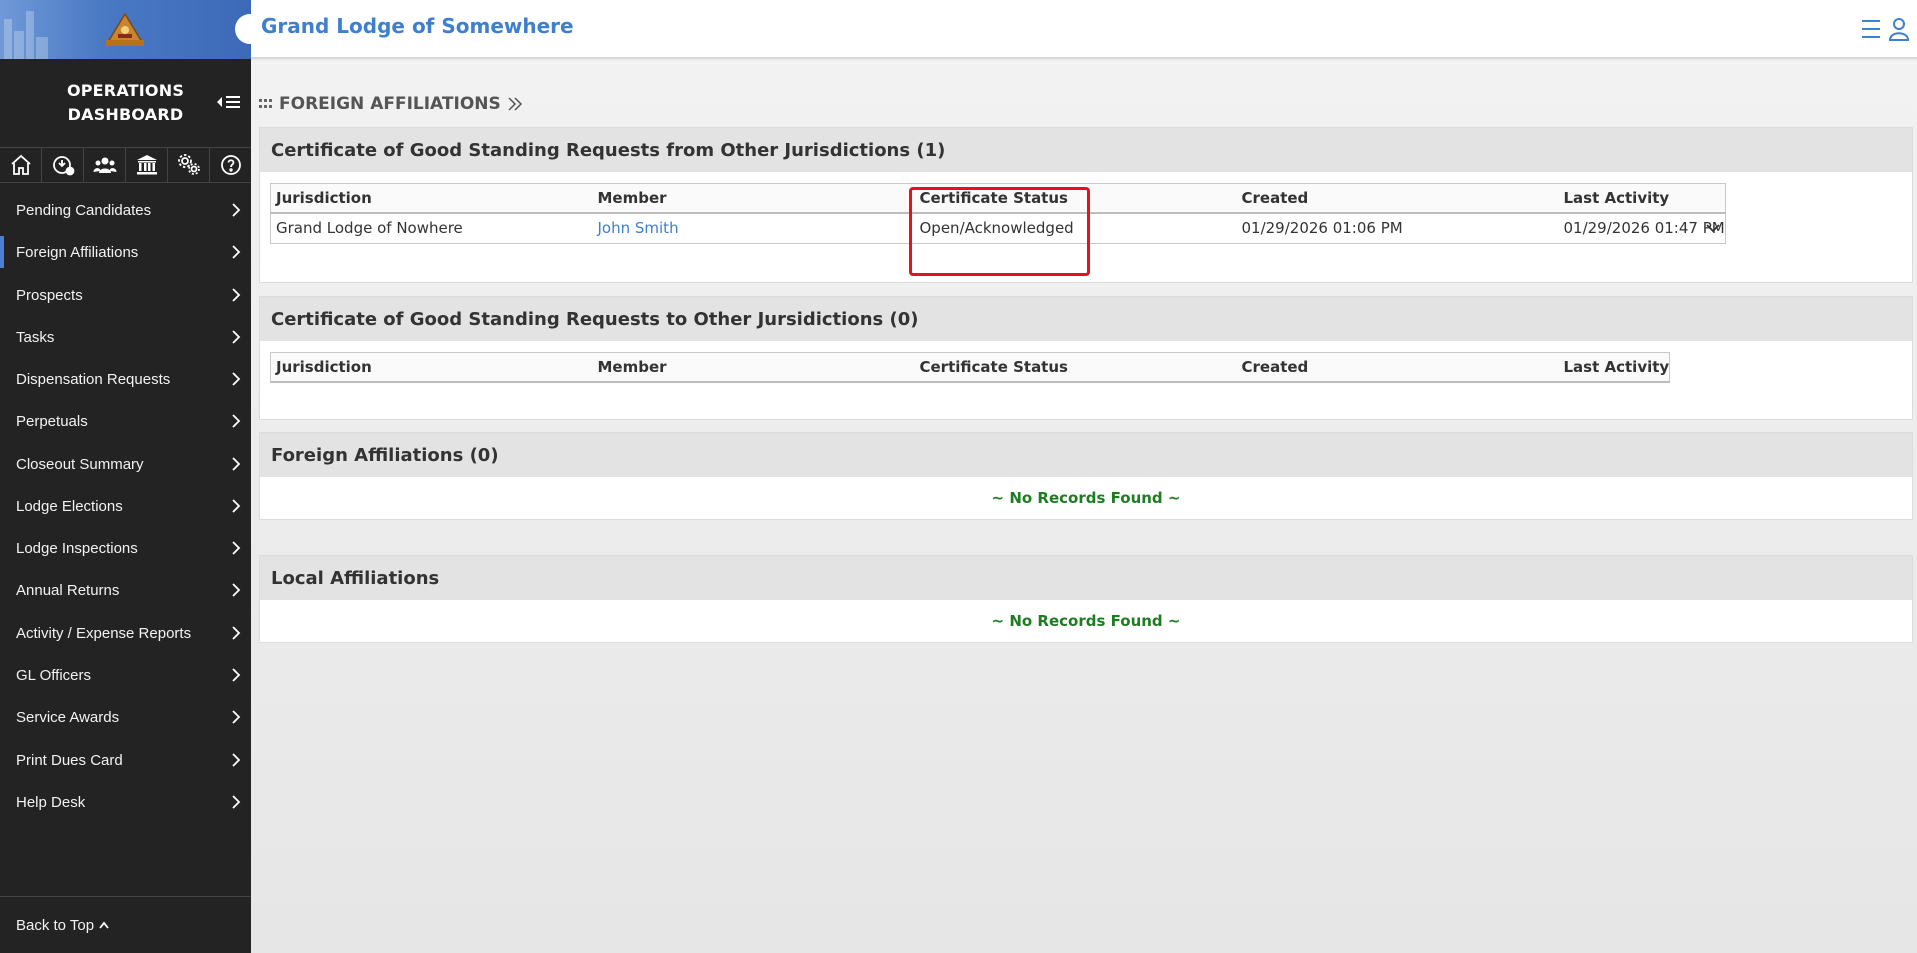 This screenshot has height=953, width=1917. I want to click on lodges-button, so click(147, 165).